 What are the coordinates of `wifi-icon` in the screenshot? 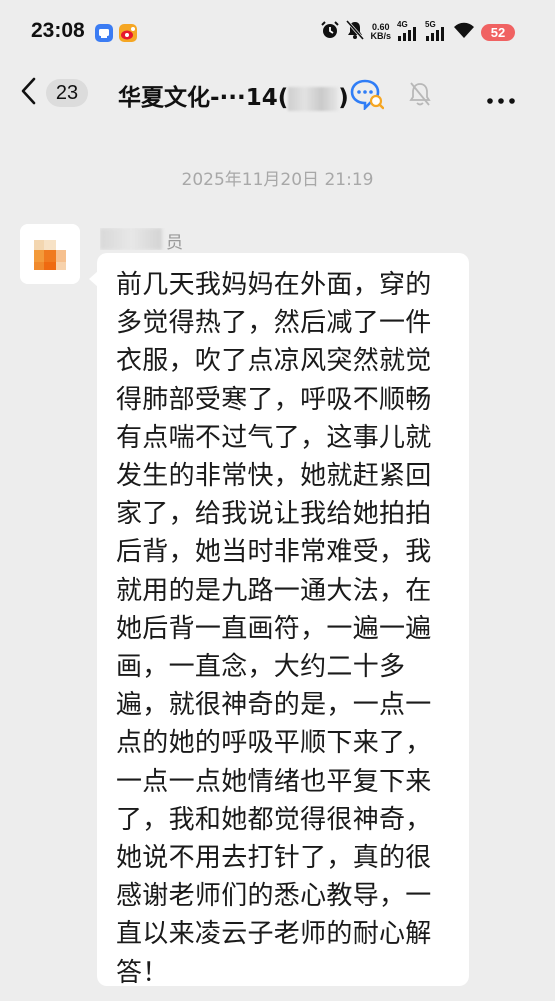 It's located at (464, 32).